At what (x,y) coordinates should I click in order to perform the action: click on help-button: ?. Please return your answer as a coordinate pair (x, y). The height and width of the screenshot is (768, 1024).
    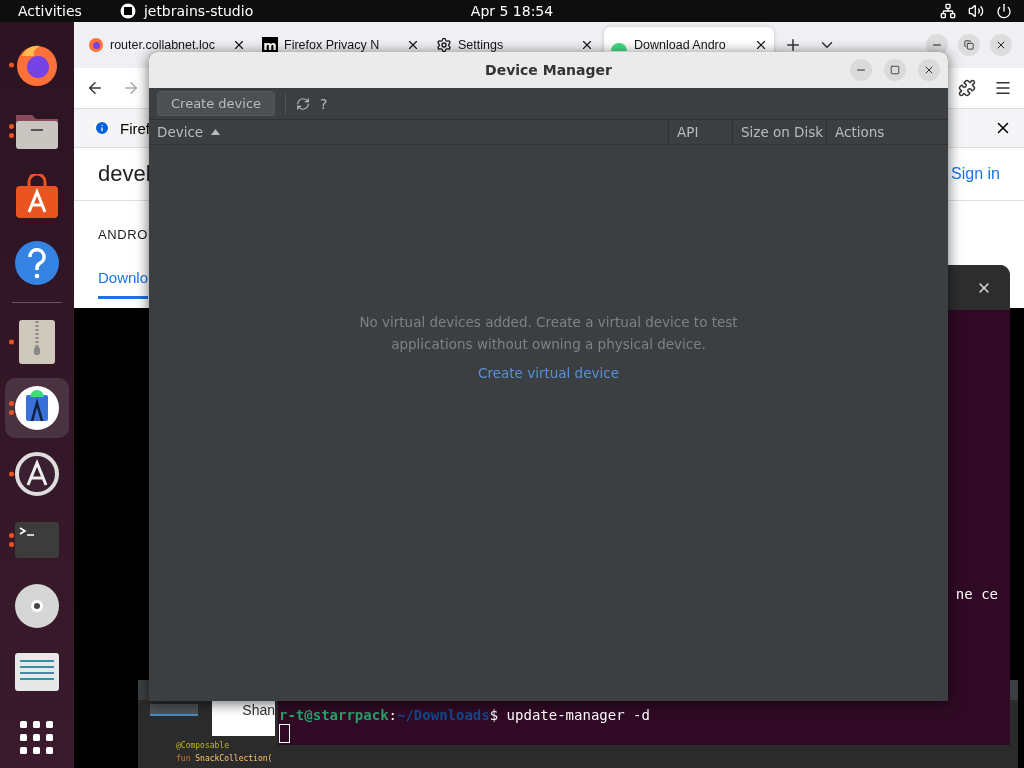
    Looking at the image, I should click on (324, 103).